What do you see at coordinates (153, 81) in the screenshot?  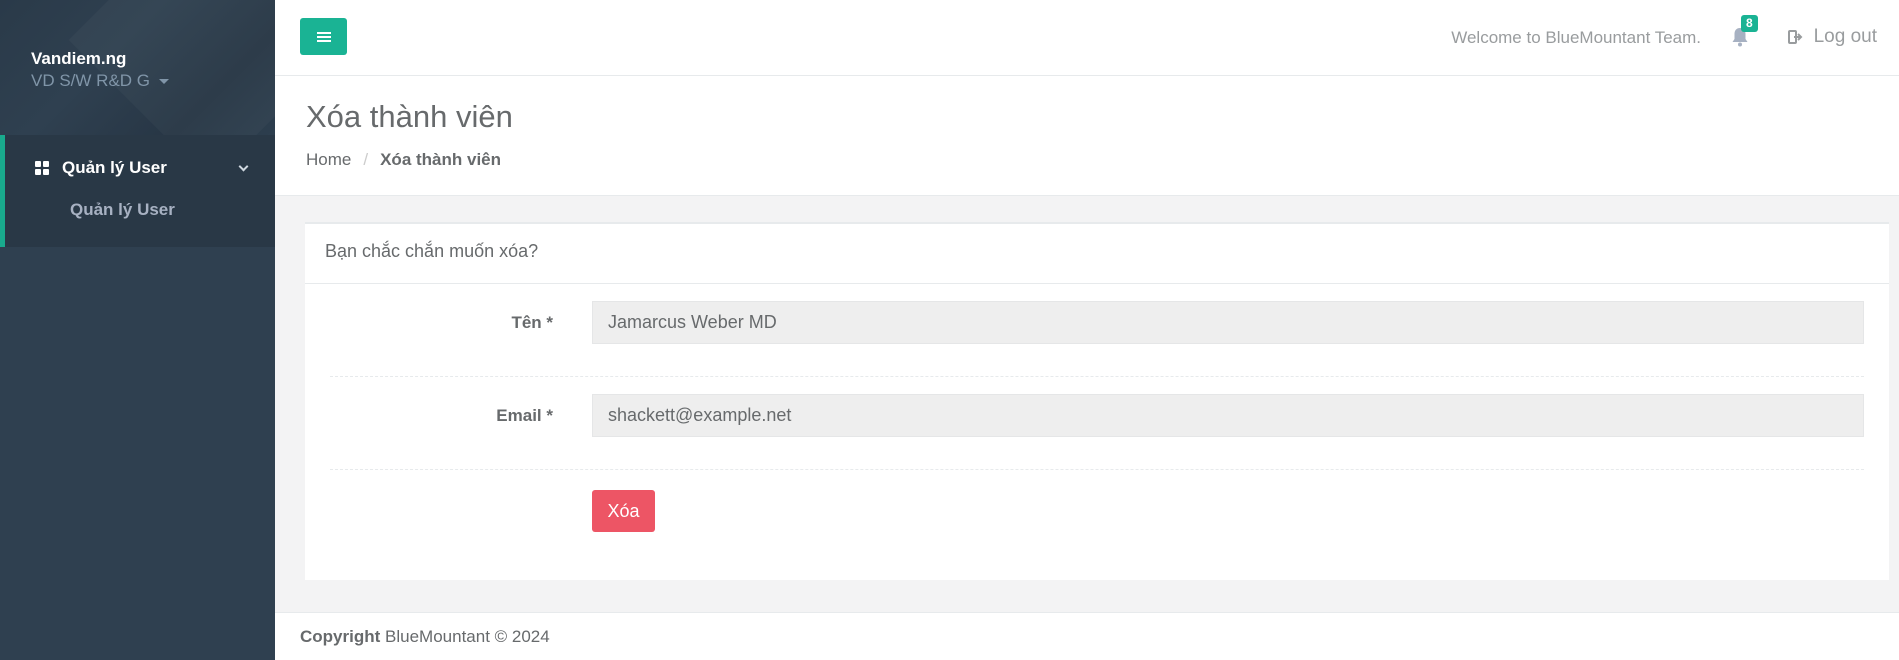 I see `profile-role-dropdown: VD S/W R&D G` at bounding box center [153, 81].